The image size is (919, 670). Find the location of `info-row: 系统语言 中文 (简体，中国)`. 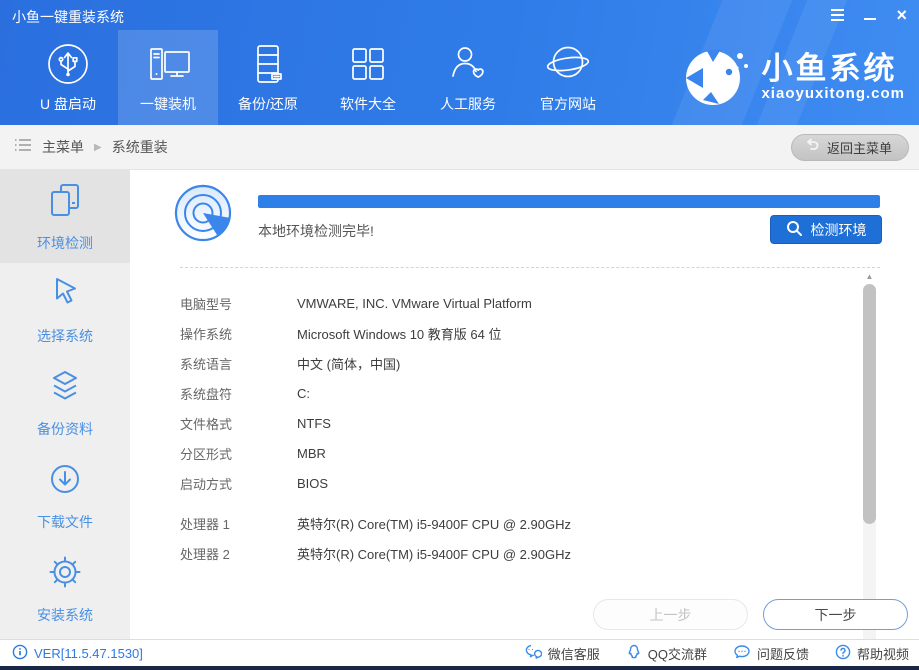

info-row: 系统语言 中文 (简体，中国) is located at coordinates (515, 363).